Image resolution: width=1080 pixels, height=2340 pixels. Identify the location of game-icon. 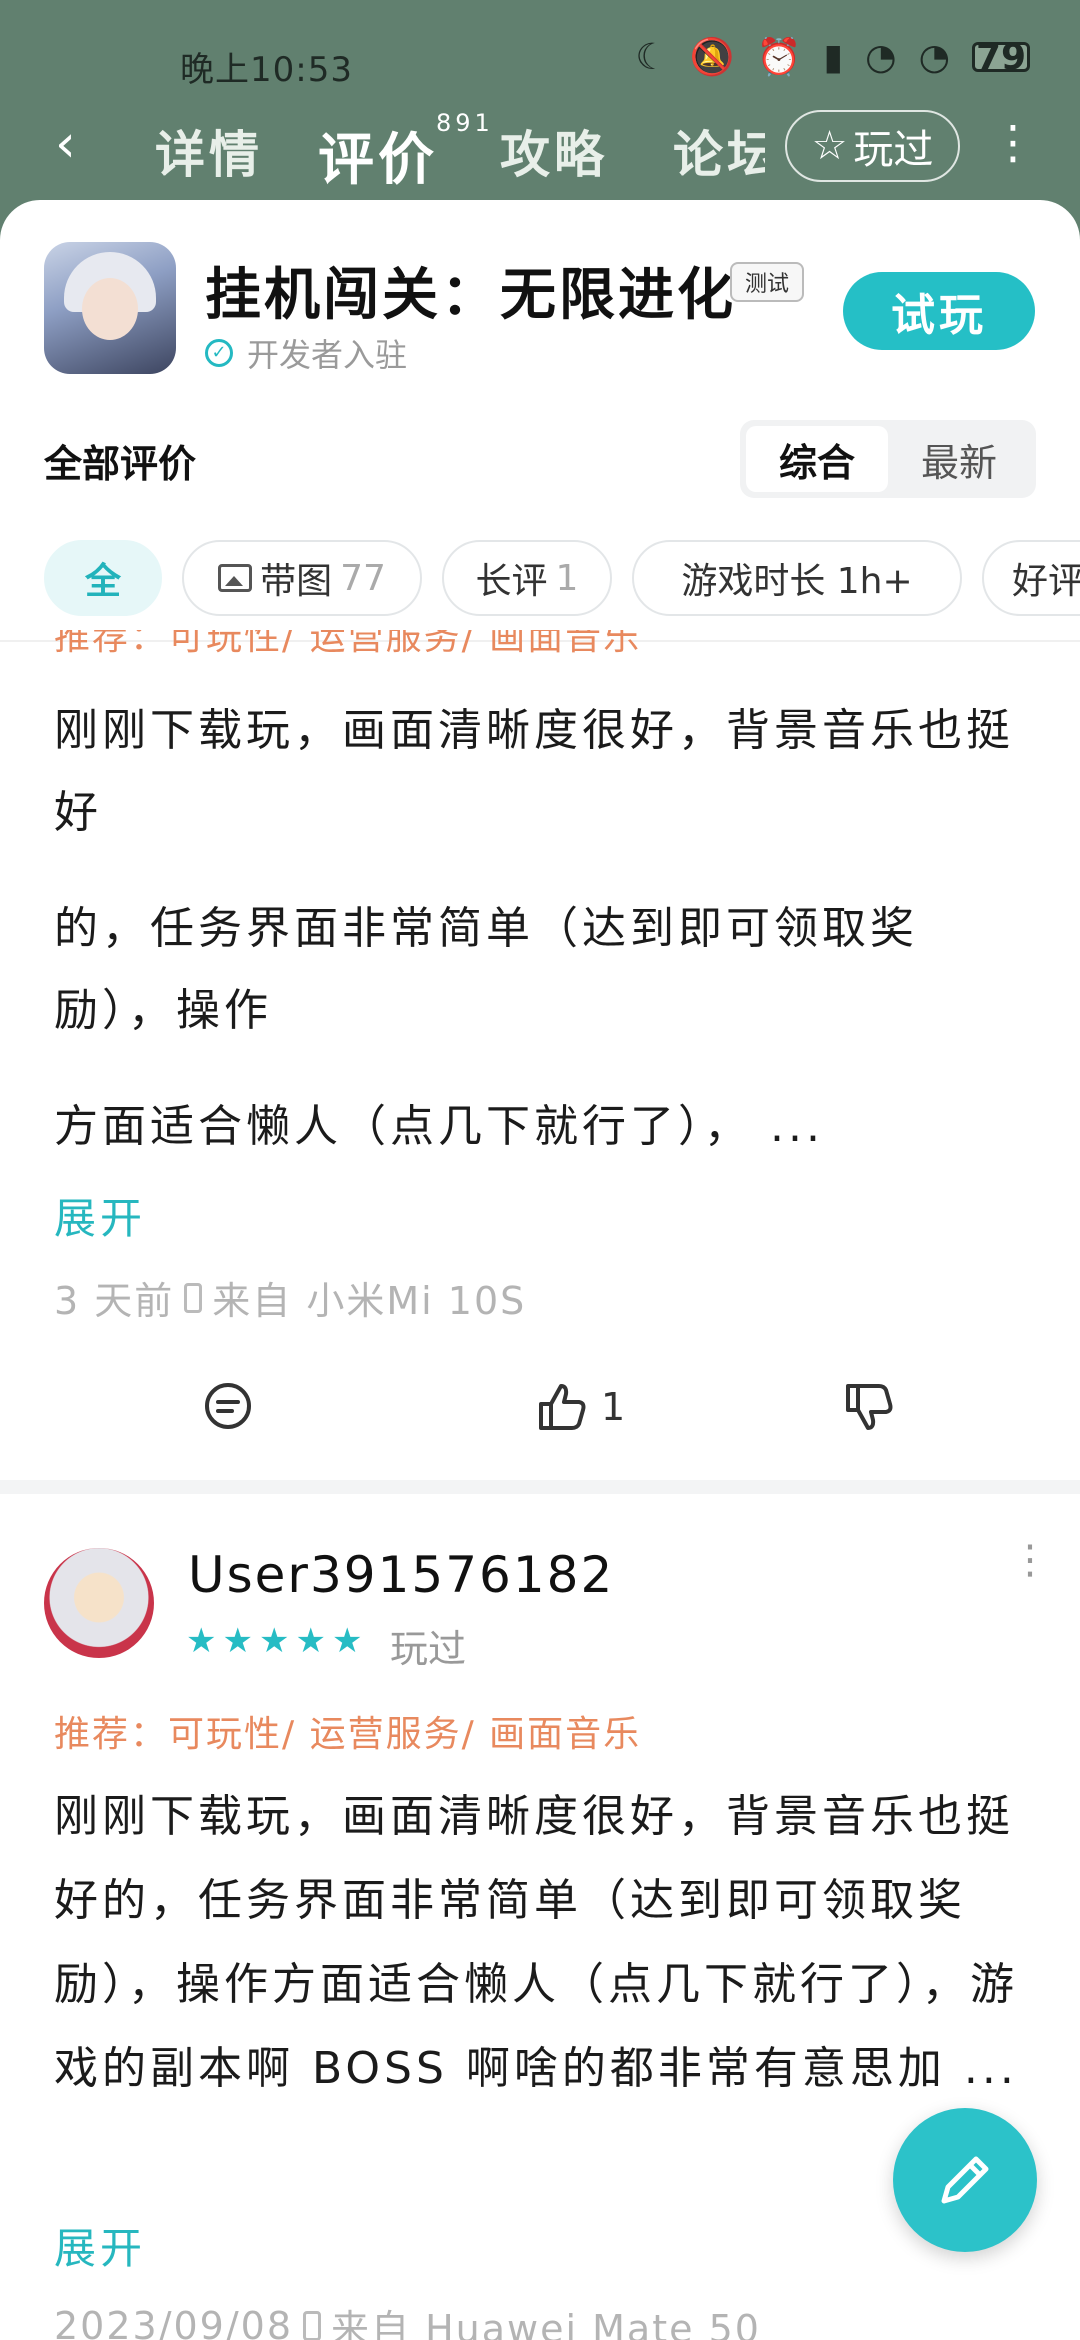
(110, 308).